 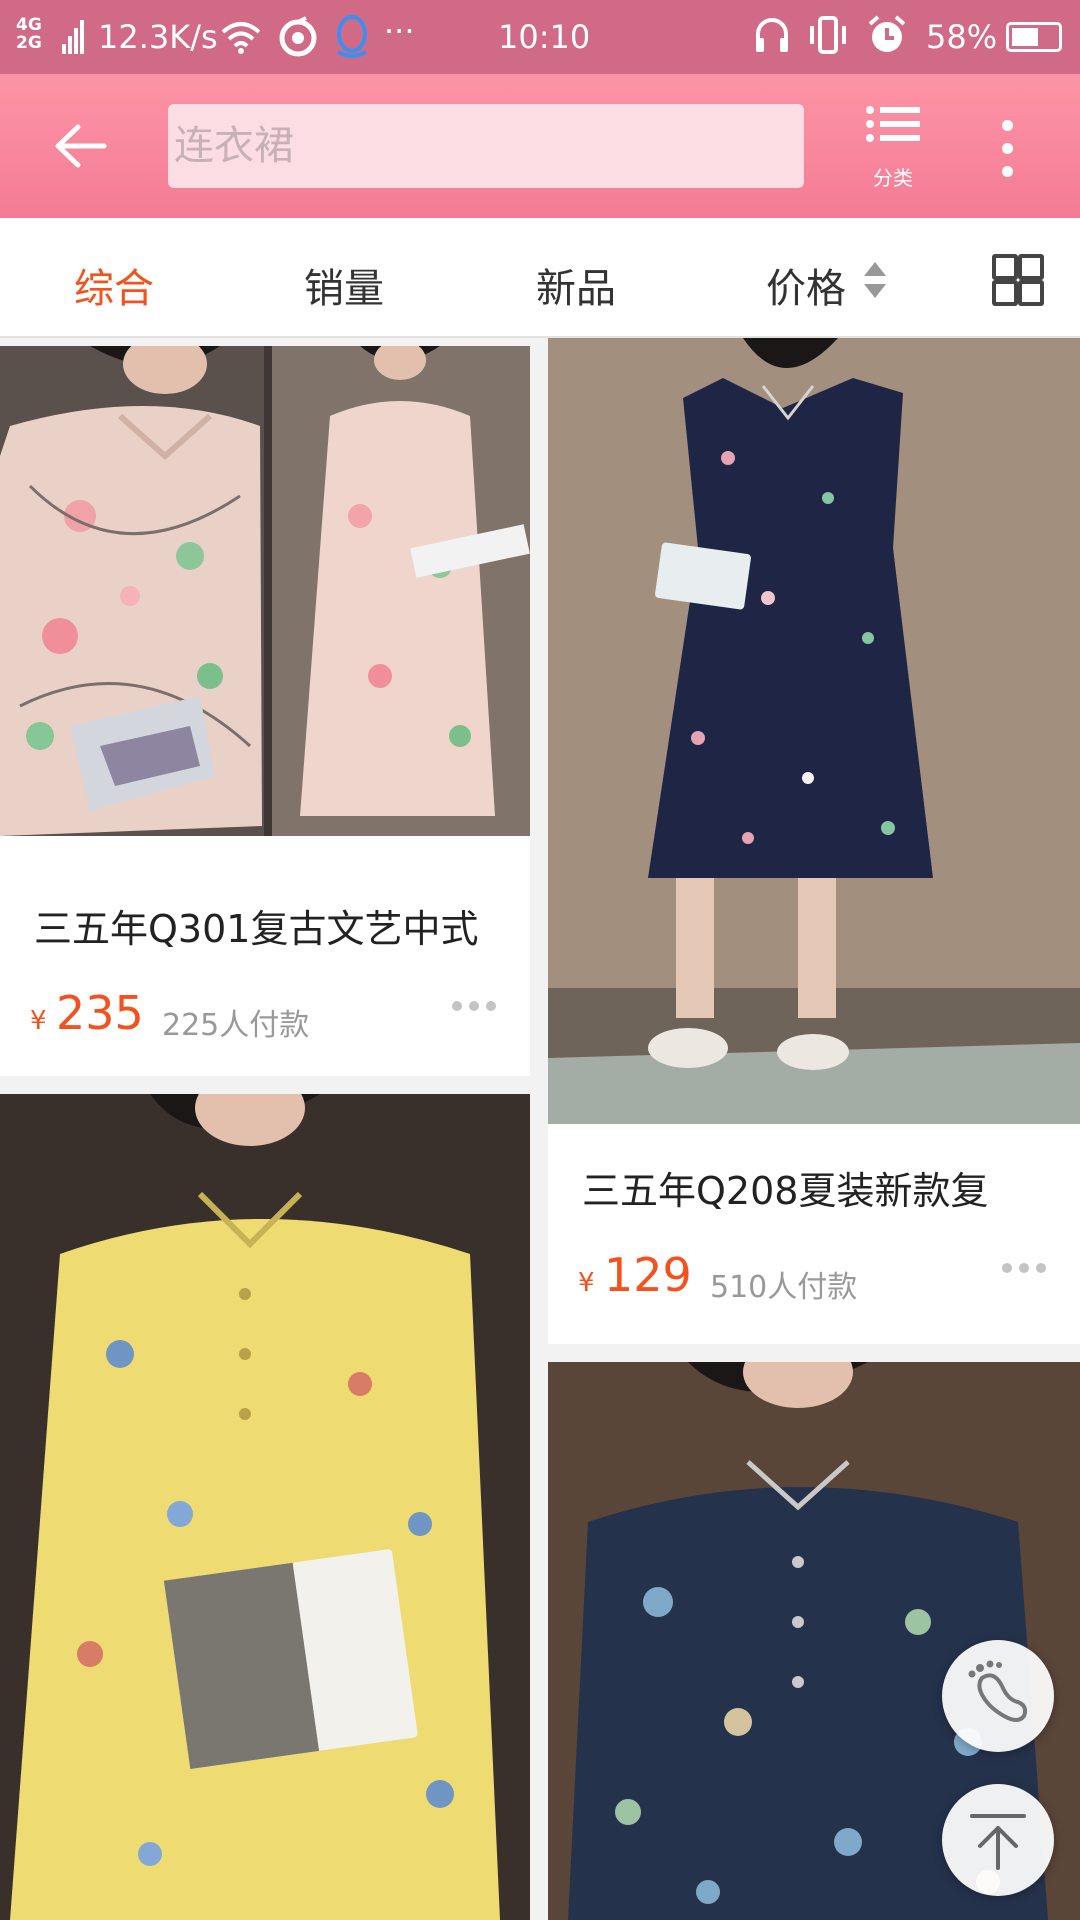 I want to click on battery-icon, so click(x=1034, y=37).